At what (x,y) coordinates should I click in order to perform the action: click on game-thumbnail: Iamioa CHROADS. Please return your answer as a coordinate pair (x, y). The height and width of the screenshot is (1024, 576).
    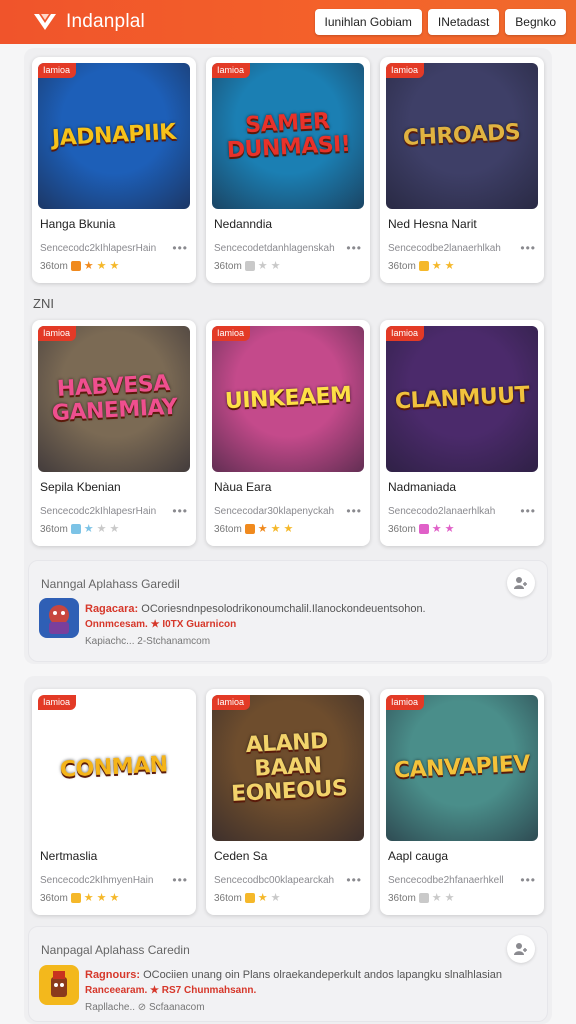
    Looking at the image, I should click on (462, 136).